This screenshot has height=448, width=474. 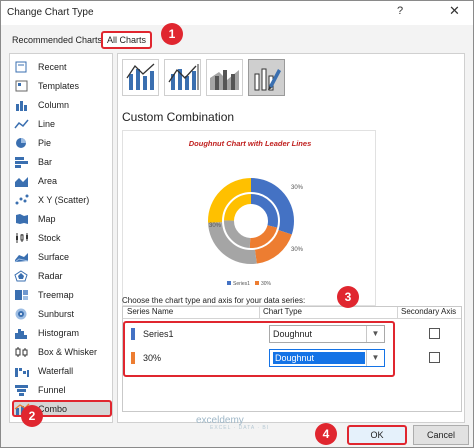 I want to click on histogram-icon, so click(x=21, y=333).